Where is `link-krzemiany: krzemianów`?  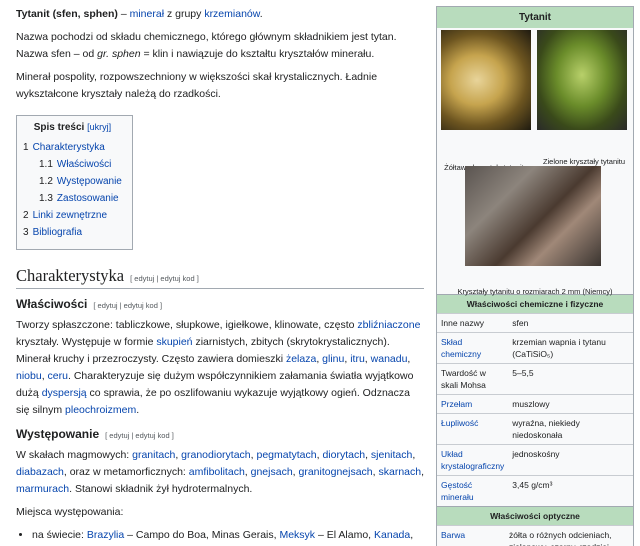
link-krzemiany: krzemianów is located at coordinates (231, 14).